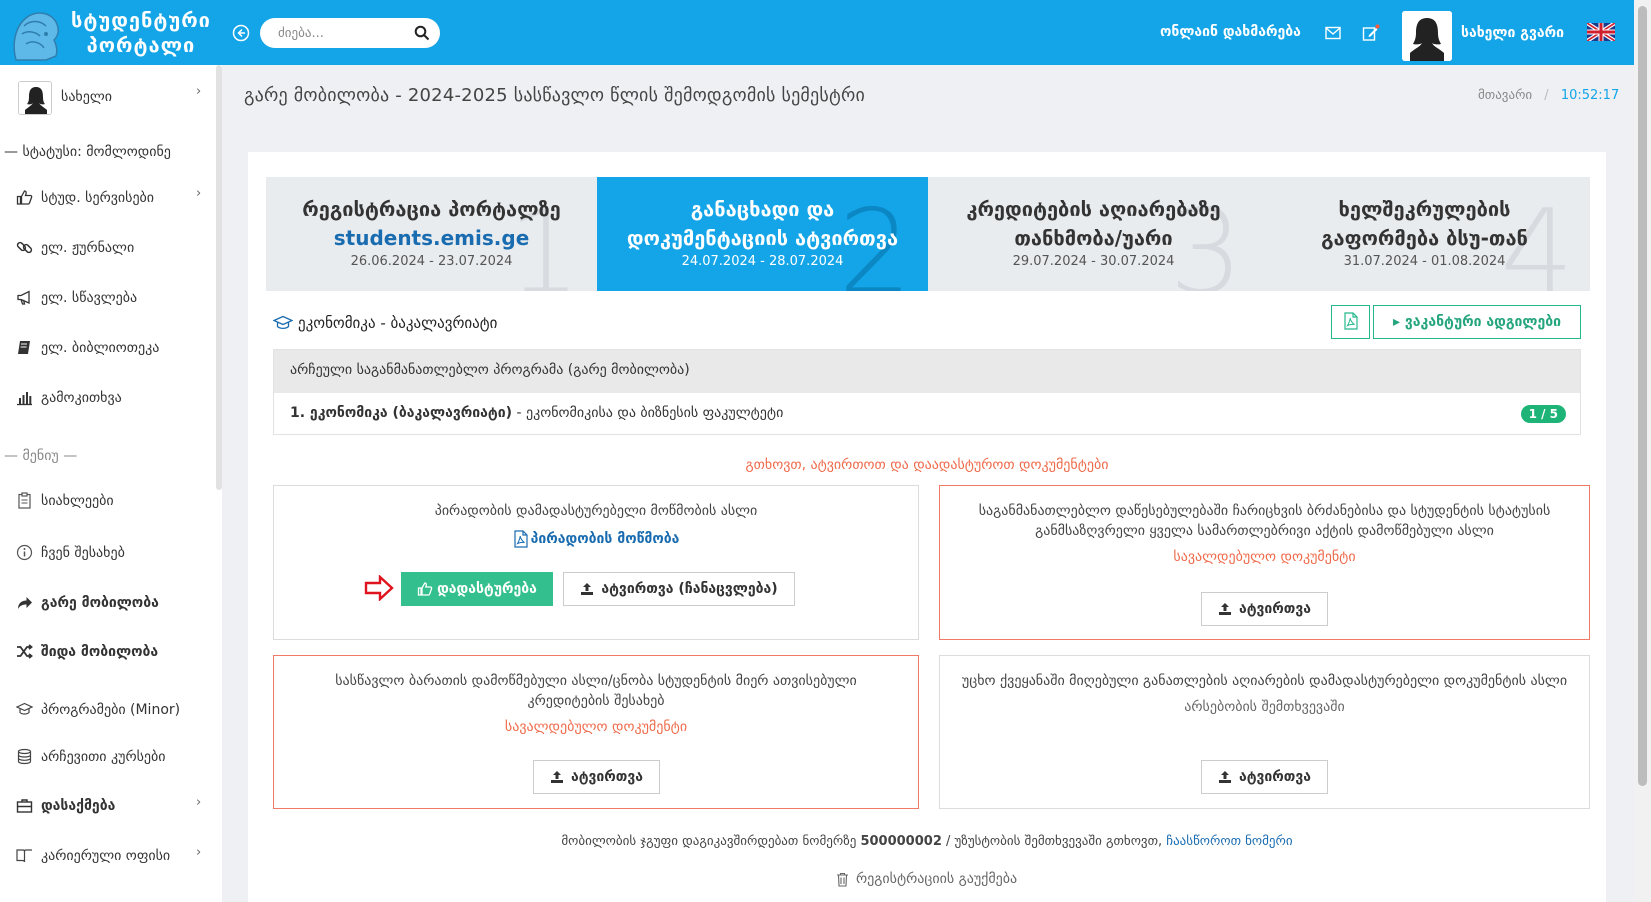  Describe the element at coordinates (24, 806) in the screenshot. I see `briefcase-icon` at that location.